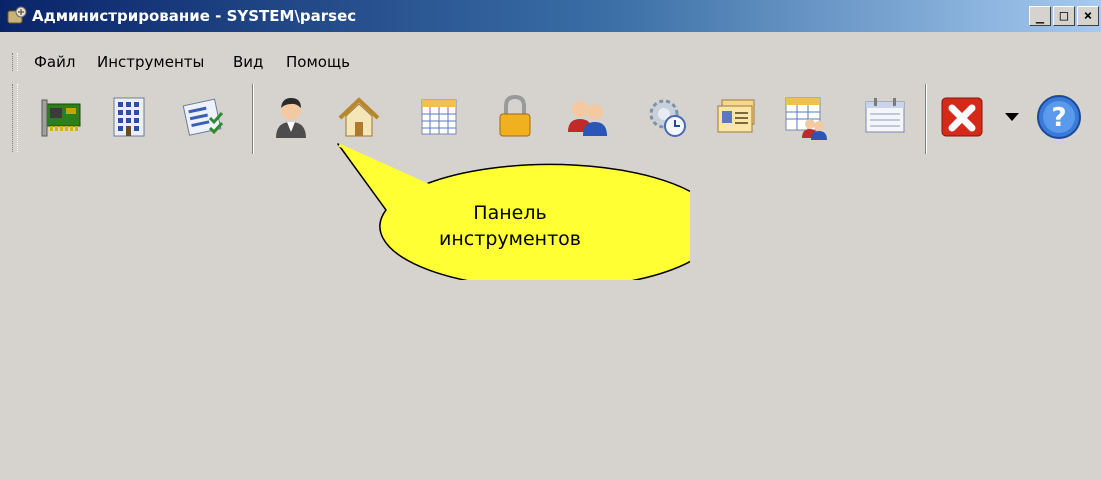 This screenshot has height=480, width=1101. I want to click on help-icon: ?, so click(1059, 117).